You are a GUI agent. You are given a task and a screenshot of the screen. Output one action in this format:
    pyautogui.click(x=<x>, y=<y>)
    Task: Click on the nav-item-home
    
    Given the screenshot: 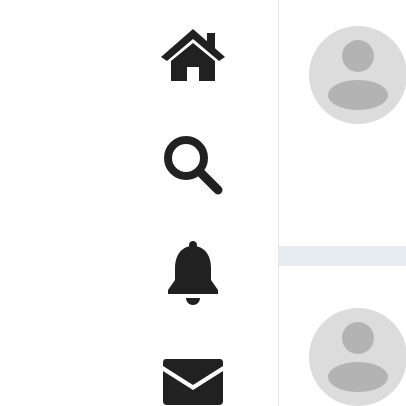 What is the action you would take?
    pyautogui.click(x=193, y=54)
    